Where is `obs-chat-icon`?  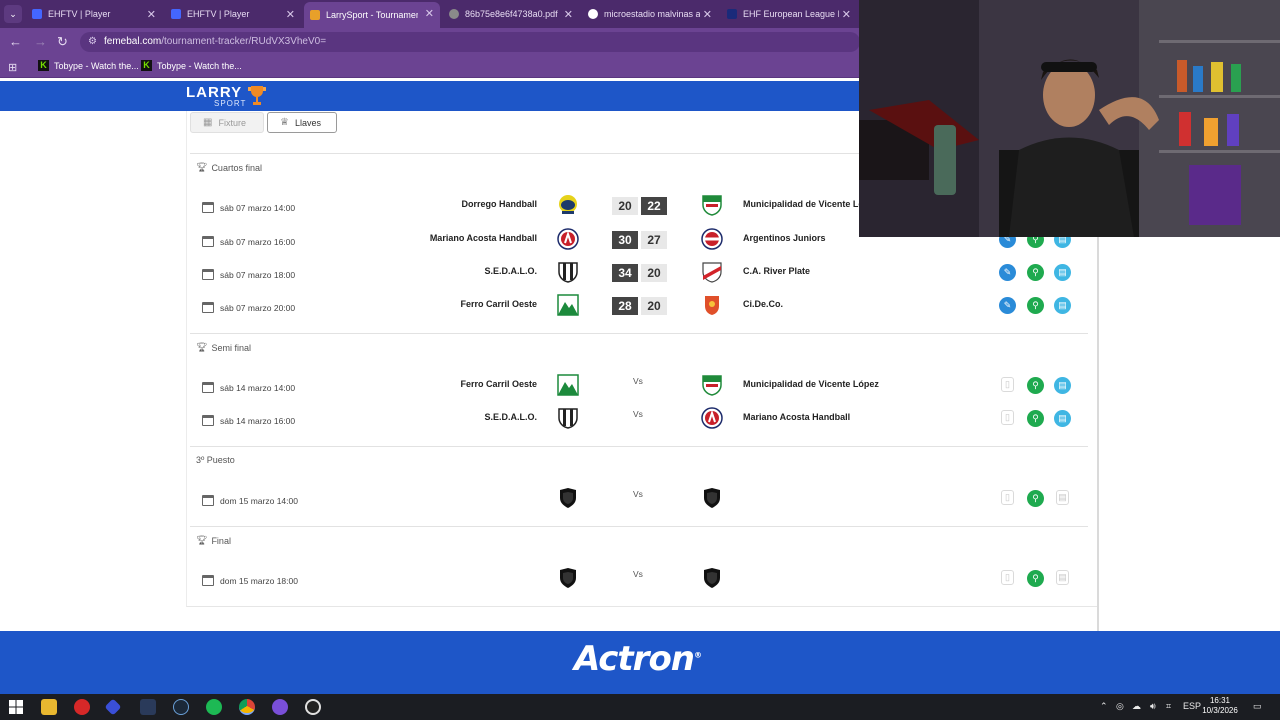 obs-chat-icon is located at coordinates (280, 707).